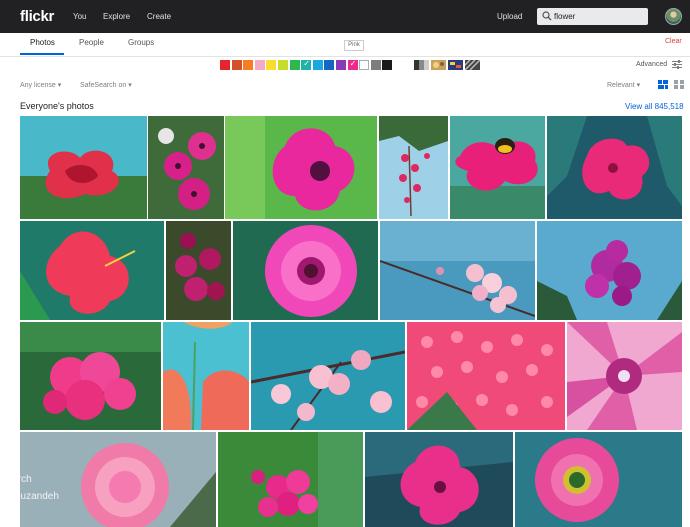 Image resolution: width=690 pixels, height=527 pixels. What do you see at coordinates (438, 65) in the screenshot?
I see `shallow-pattern-swatch` at bounding box center [438, 65].